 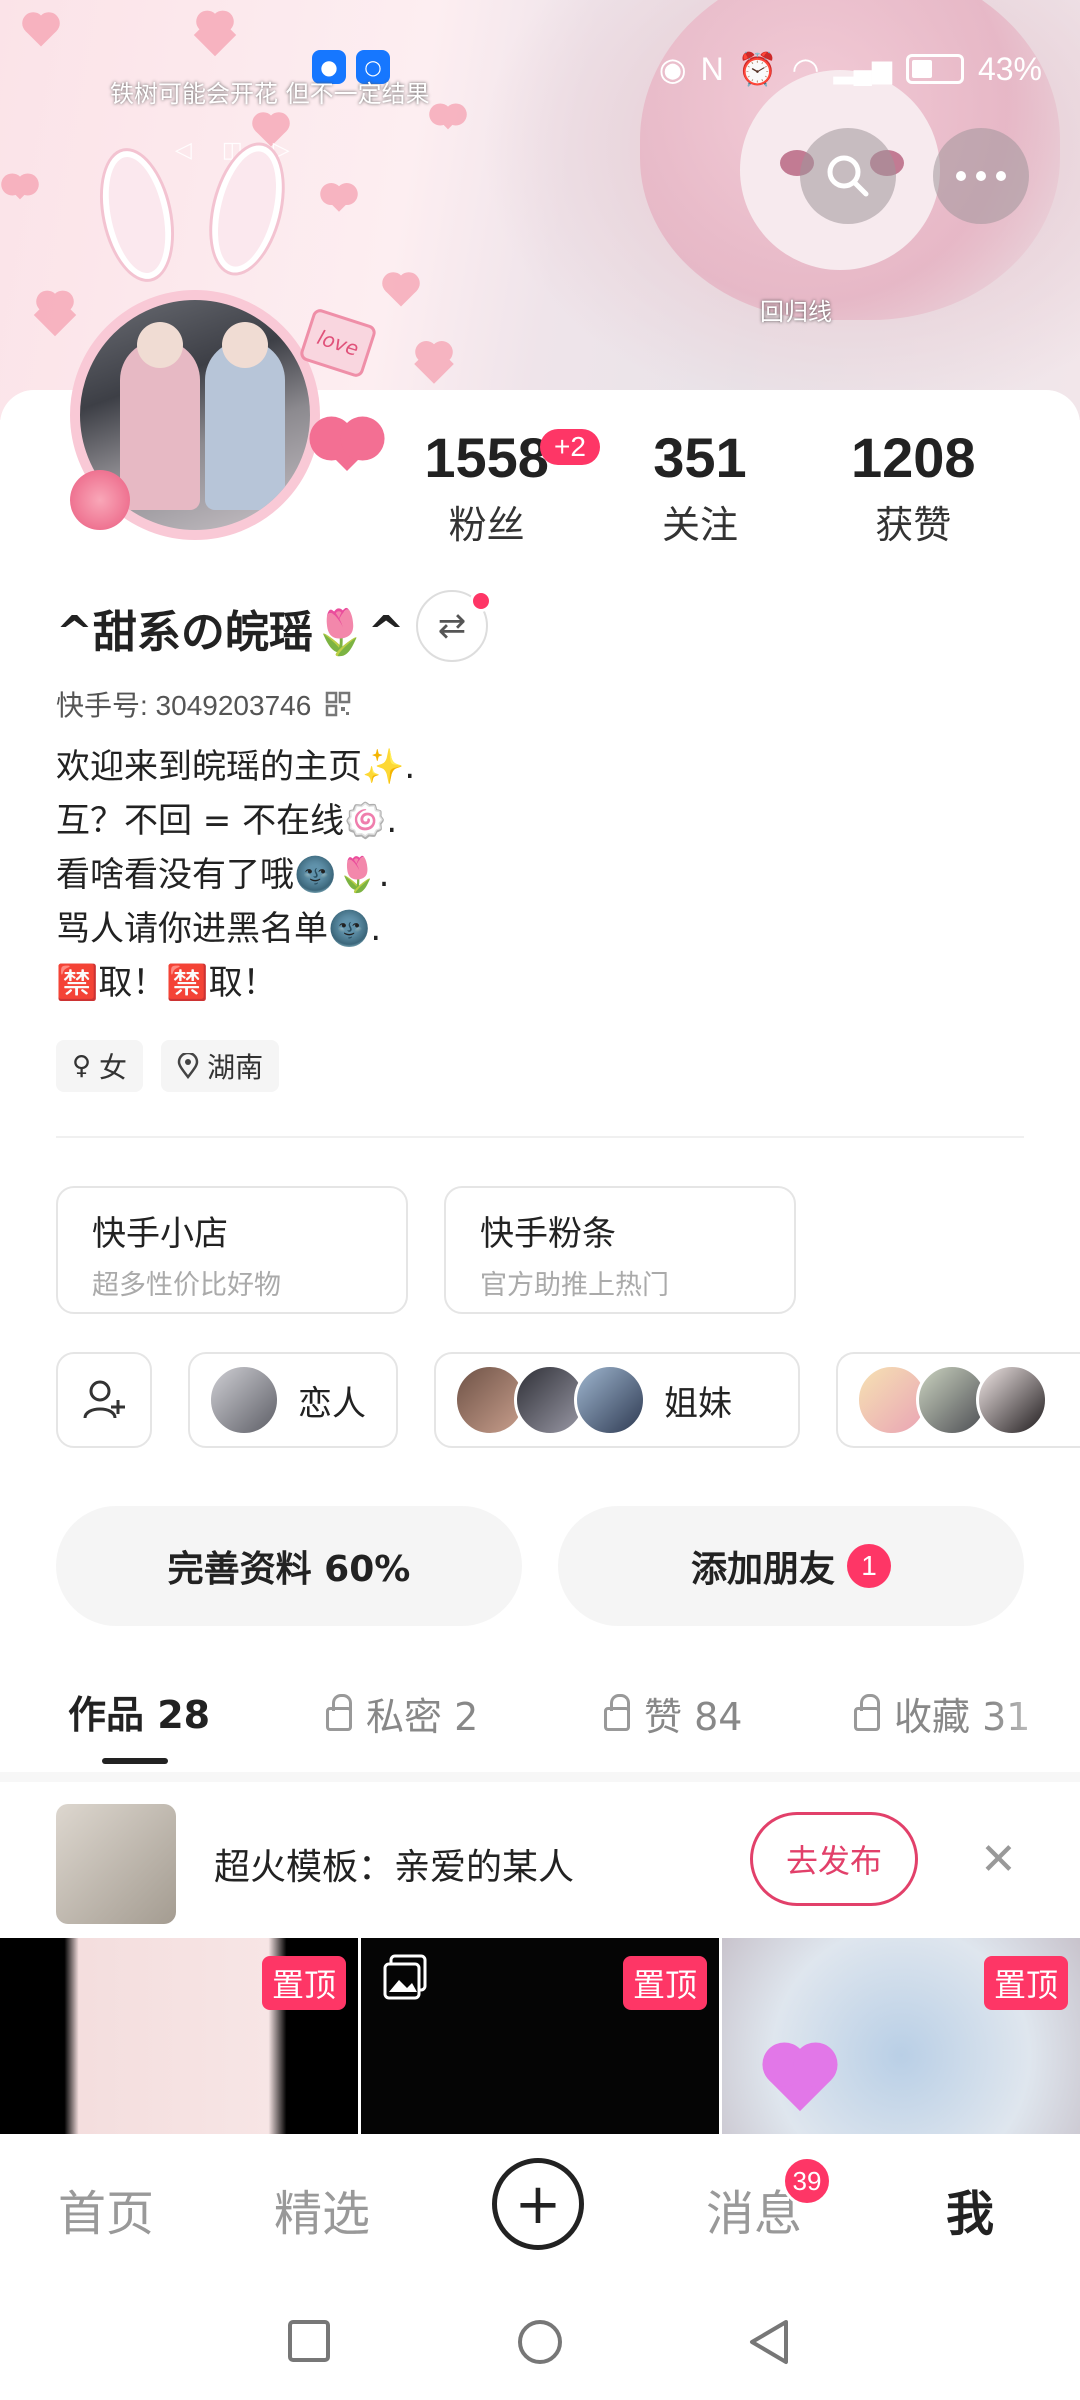 What do you see at coordinates (184, 705) in the screenshot?
I see `kuaishou-id: 快手号: 3049203746` at bounding box center [184, 705].